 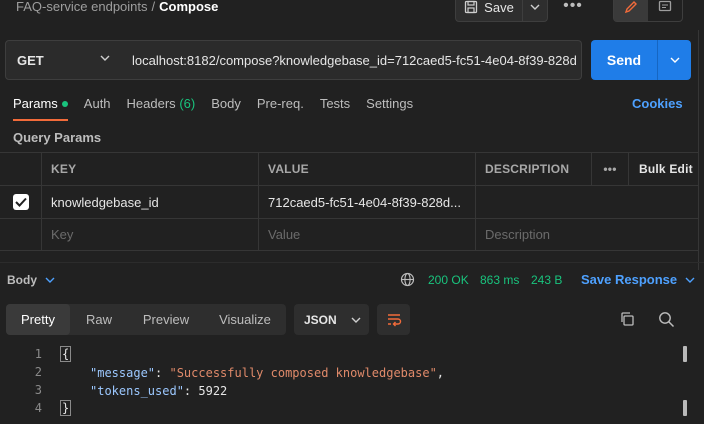 I want to click on response-status: 200 OK, so click(x=448, y=280).